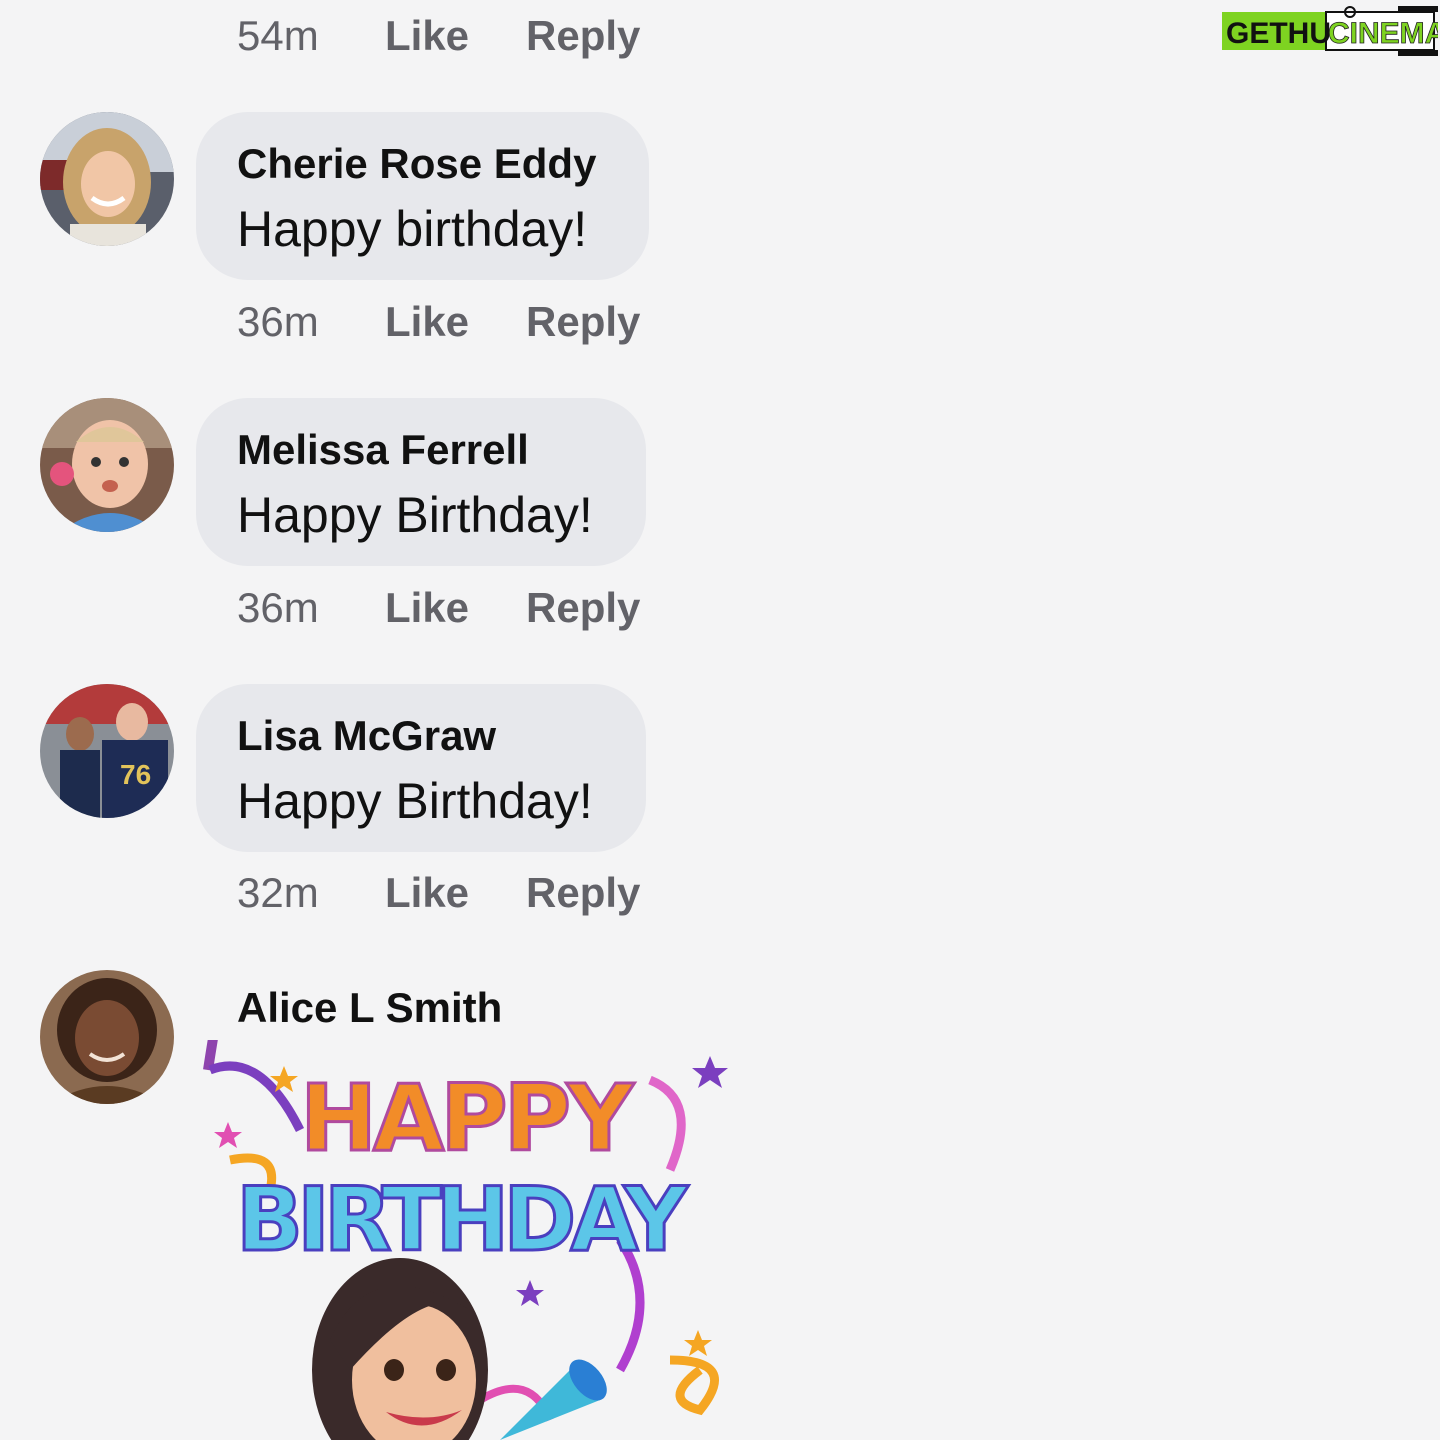  I want to click on watermark-left-text: GETHU, so click(1278, 33).